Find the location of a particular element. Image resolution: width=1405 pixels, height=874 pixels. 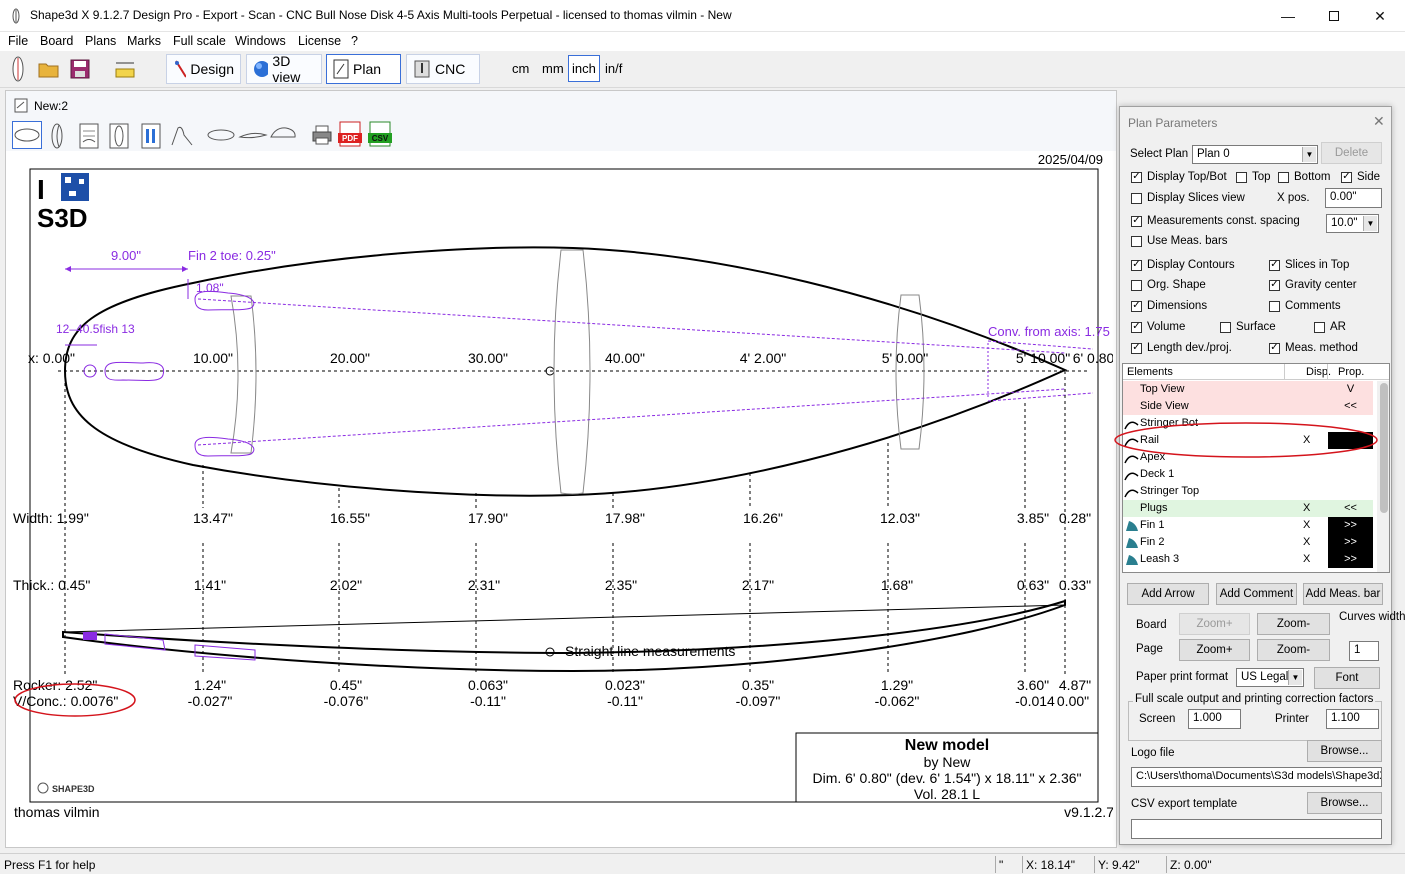

shape-a-icon is located at coordinates (221, 135).